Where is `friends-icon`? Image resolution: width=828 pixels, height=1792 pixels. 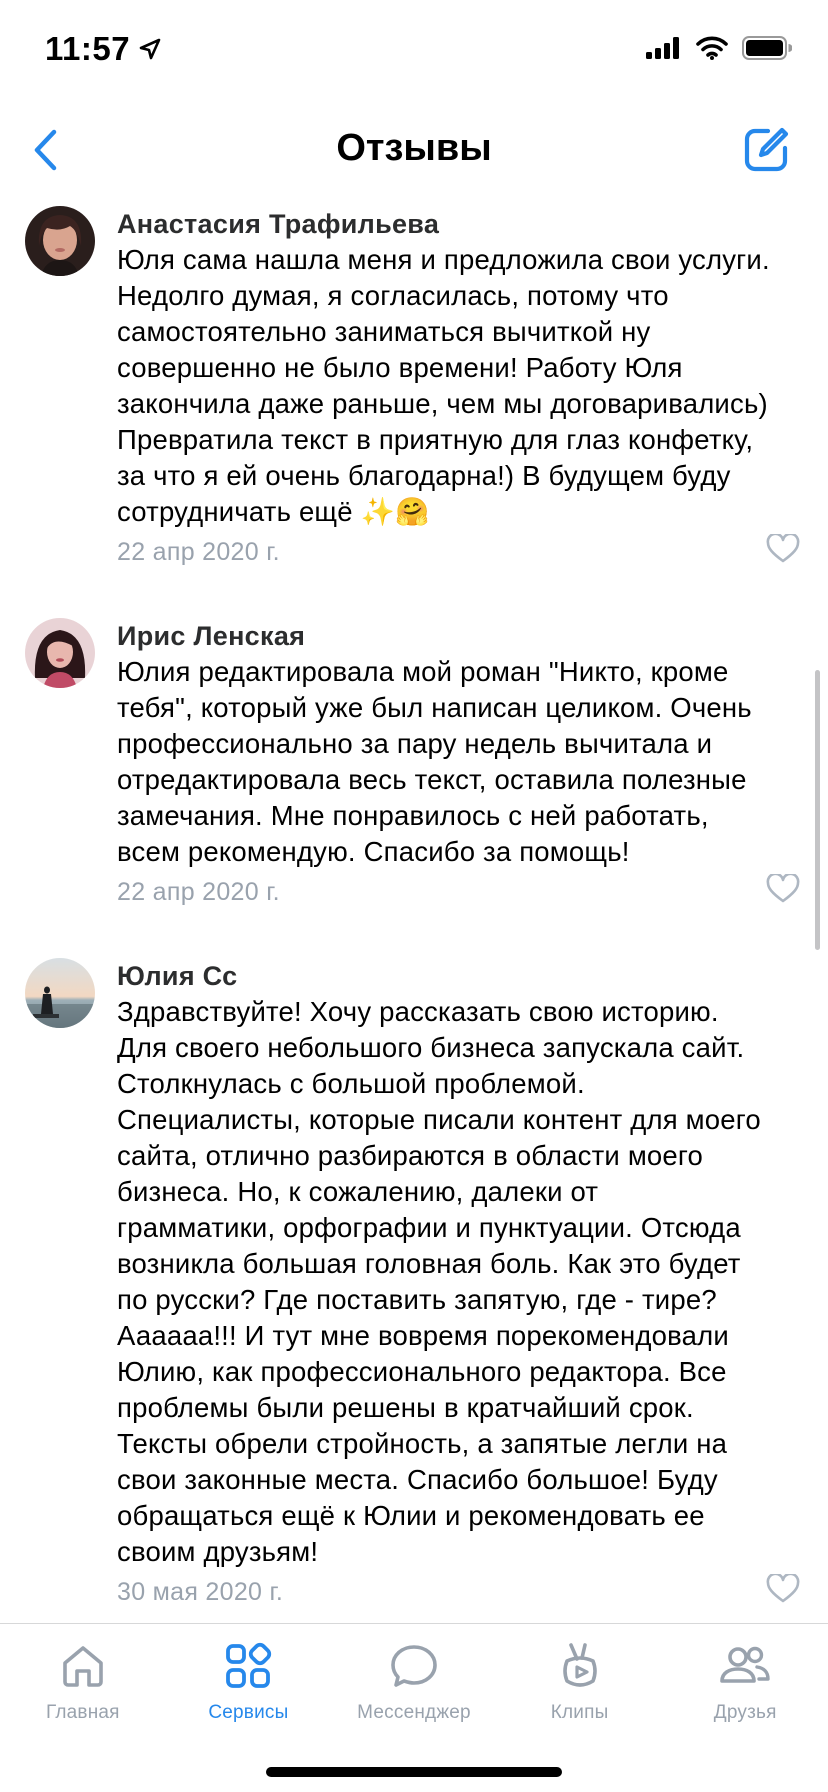 friends-icon is located at coordinates (745, 1664).